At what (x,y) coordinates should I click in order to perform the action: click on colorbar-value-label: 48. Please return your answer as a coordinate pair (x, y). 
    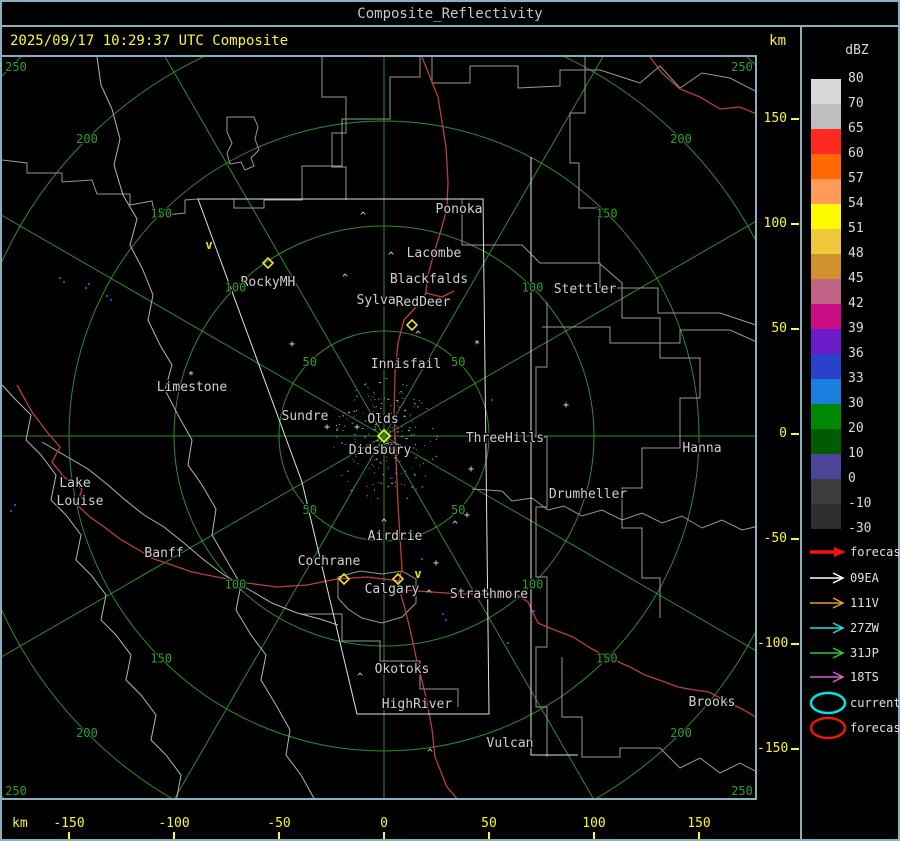
    Looking at the image, I should click on (856, 253).